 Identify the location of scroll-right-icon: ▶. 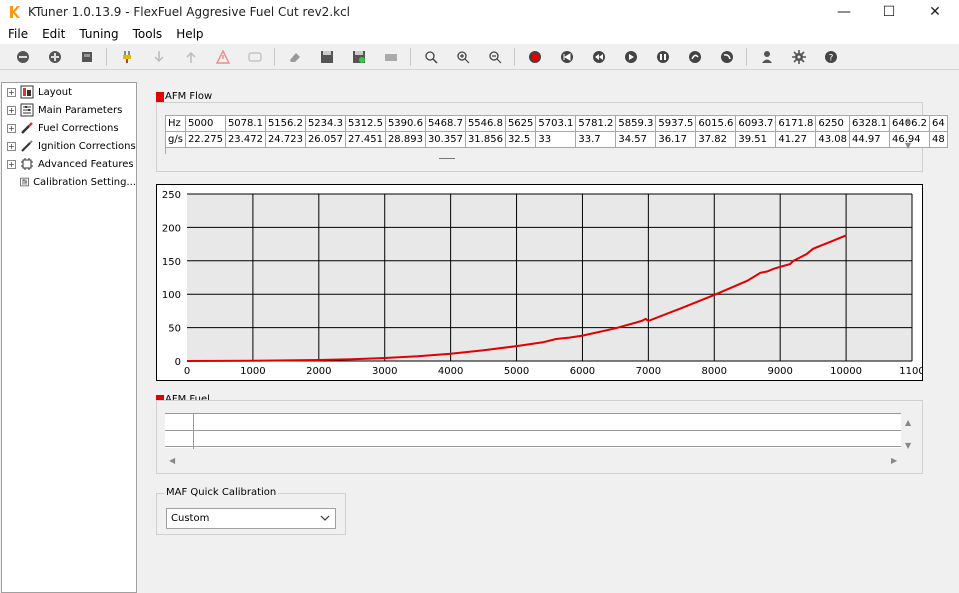
(894, 460).